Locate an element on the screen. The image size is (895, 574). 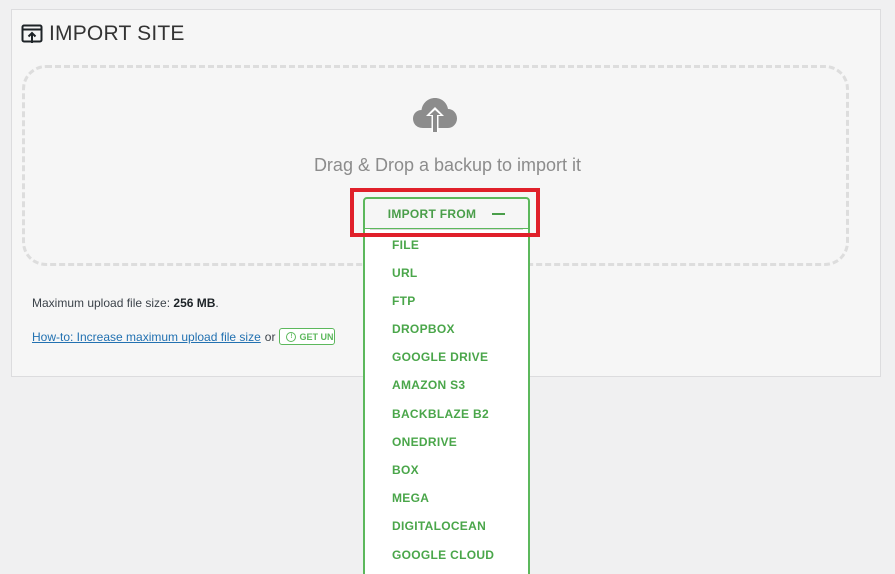
max-upload-size: Maximum upload file size: 256 MB. is located at coordinates (125, 303).